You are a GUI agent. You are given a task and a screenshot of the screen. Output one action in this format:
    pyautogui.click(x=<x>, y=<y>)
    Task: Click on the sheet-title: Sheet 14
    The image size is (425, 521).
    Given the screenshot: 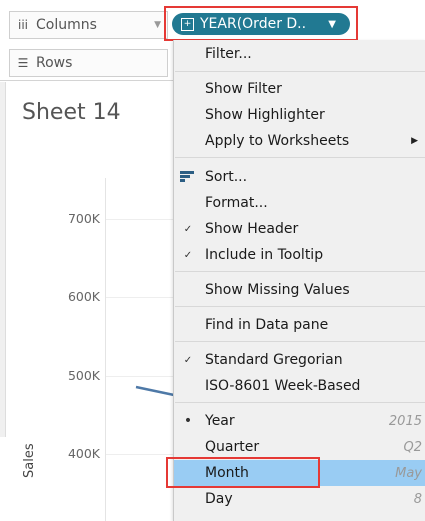 What is the action you would take?
    pyautogui.click(x=71, y=112)
    